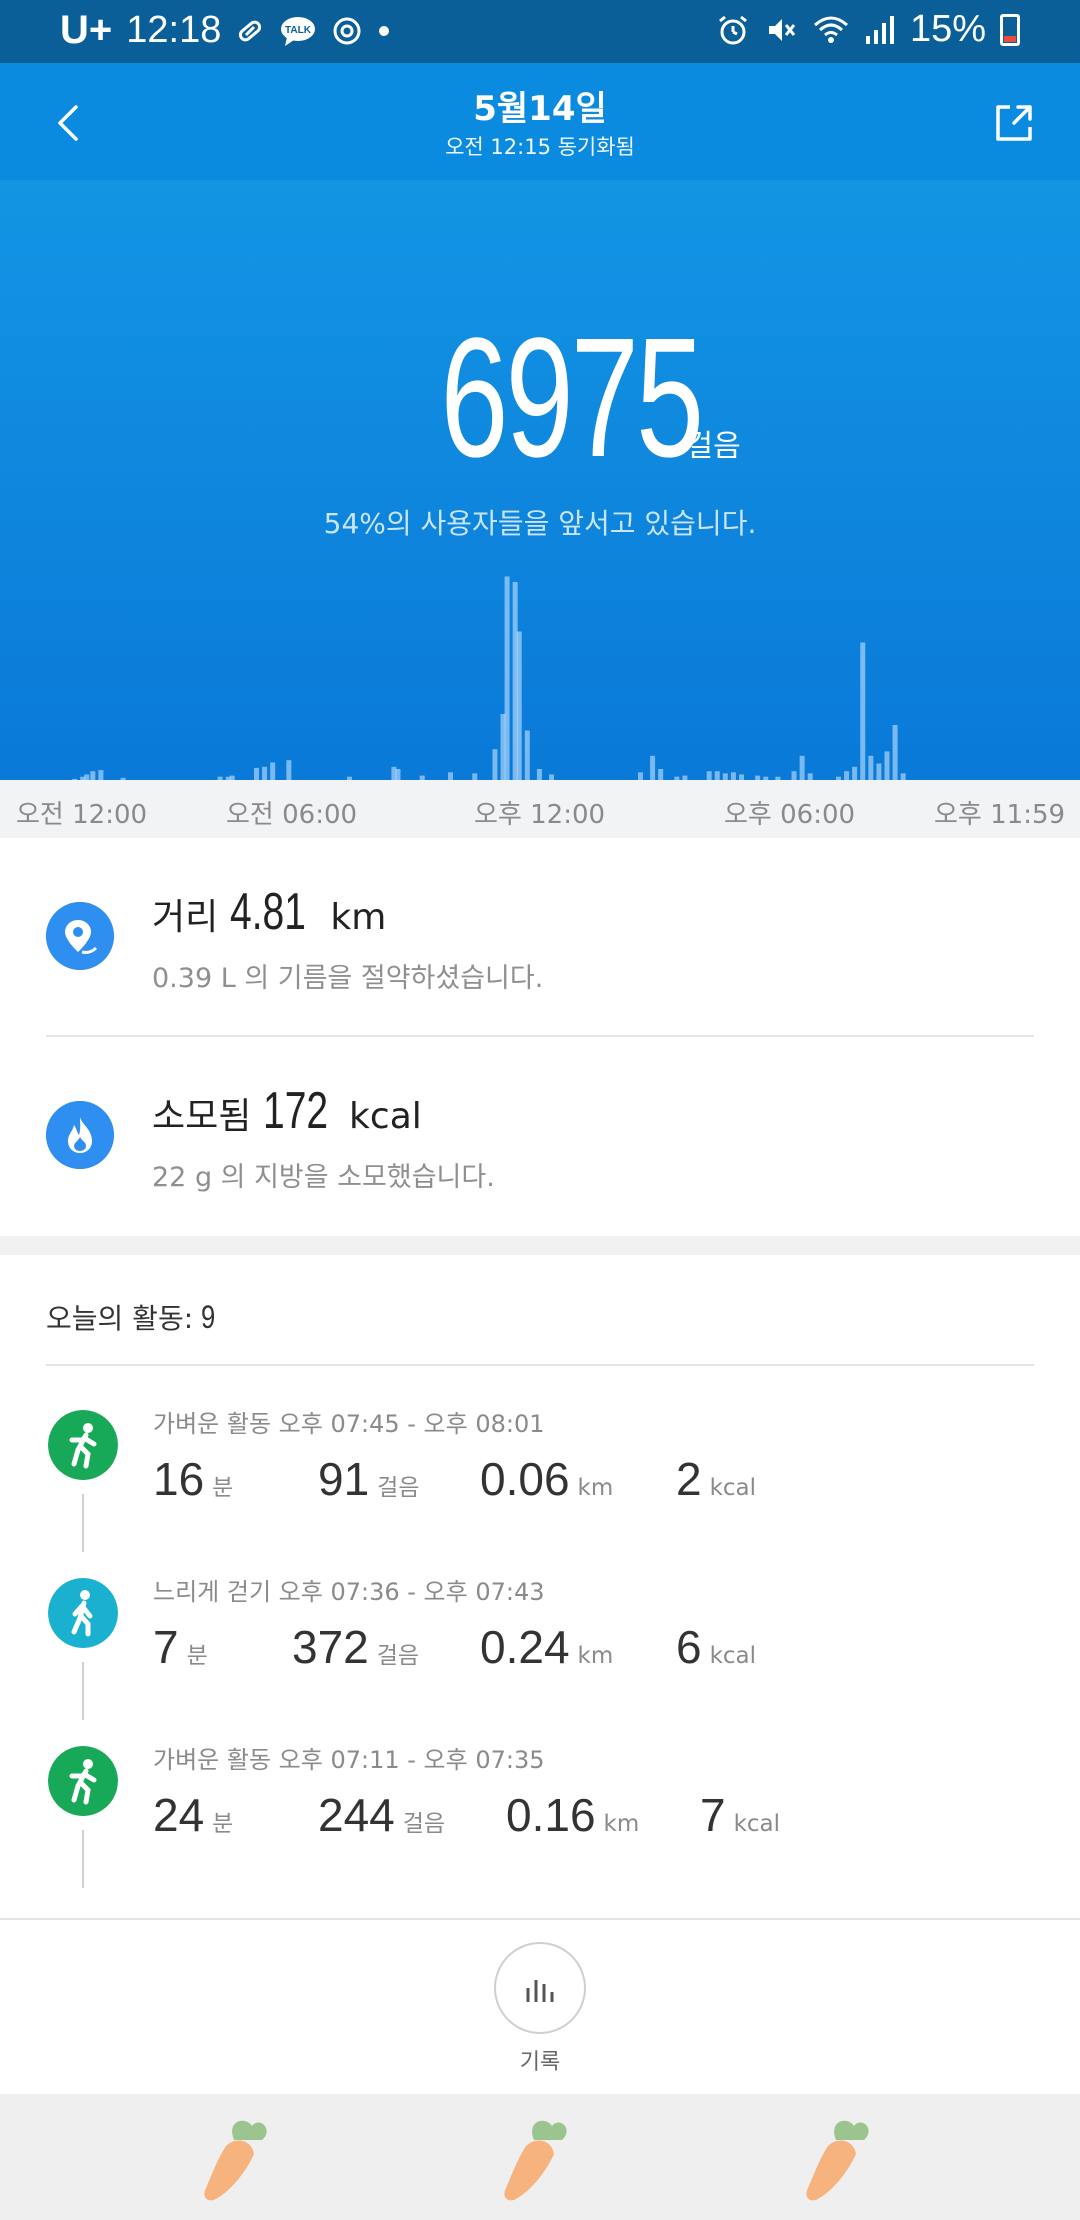 This screenshot has height=2220, width=1080. I want to click on distance-sub: 0.39 L 의 기름을 절약하셨습니다., so click(348, 978).